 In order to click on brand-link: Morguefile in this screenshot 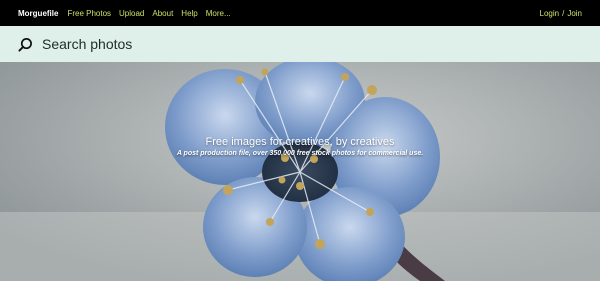, I will do `click(38, 13)`.